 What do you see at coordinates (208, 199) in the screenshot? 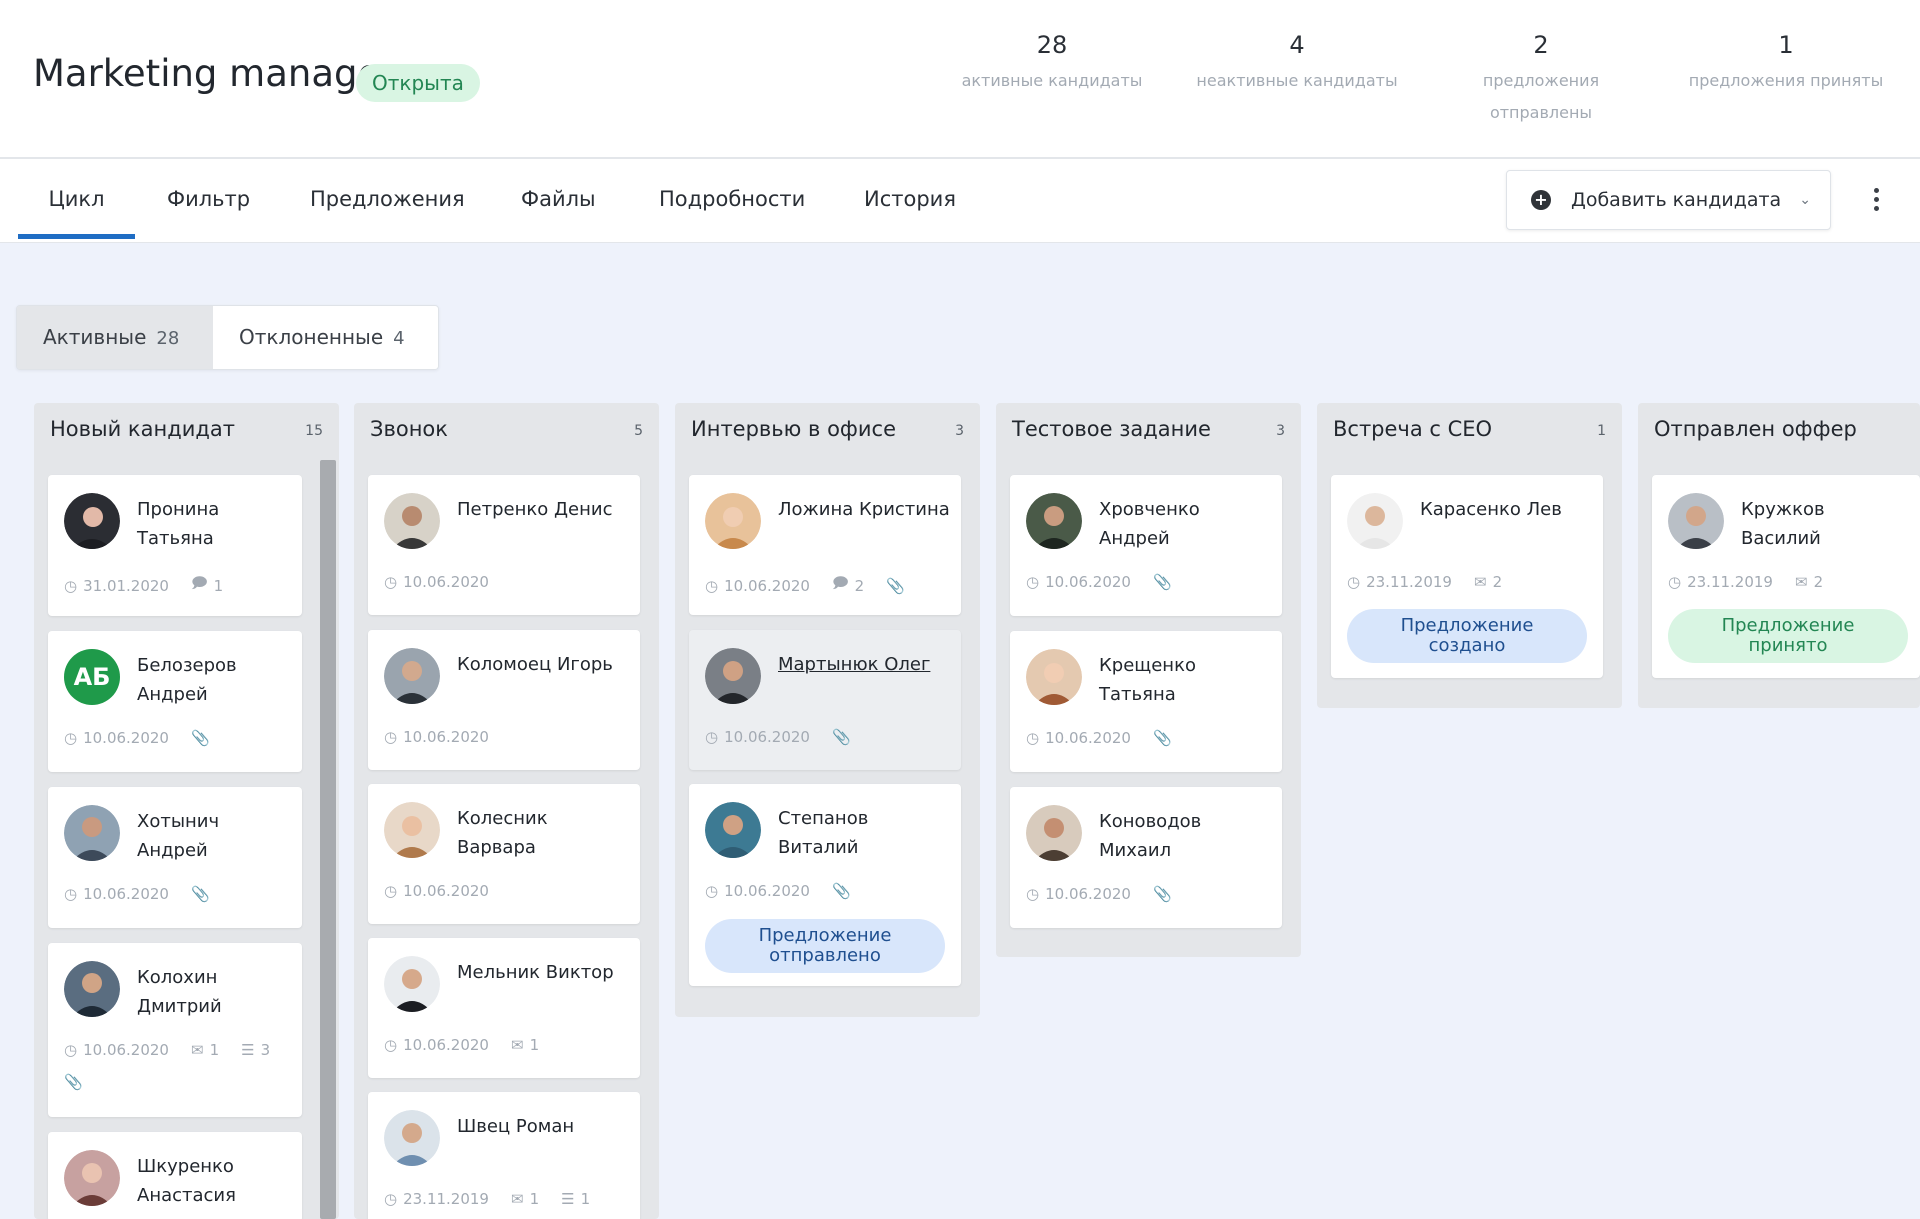
I see `tab-filter: Фильтр` at bounding box center [208, 199].